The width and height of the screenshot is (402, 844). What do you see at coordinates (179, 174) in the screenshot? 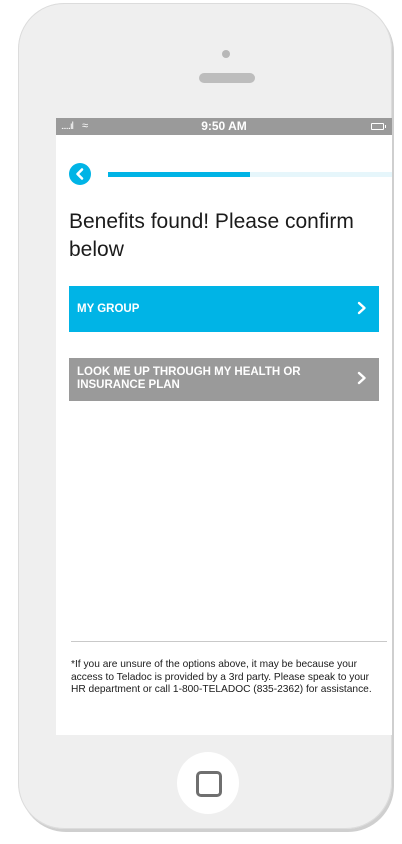
I see `progress-fill` at bounding box center [179, 174].